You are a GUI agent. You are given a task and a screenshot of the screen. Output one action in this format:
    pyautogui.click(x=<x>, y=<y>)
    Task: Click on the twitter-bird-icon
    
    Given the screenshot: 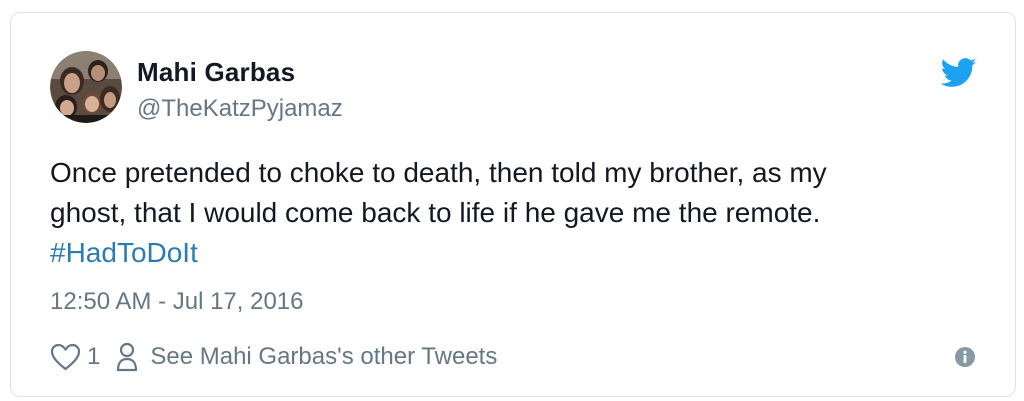 What is the action you would take?
    pyautogui.click(x=958, y=73)
    